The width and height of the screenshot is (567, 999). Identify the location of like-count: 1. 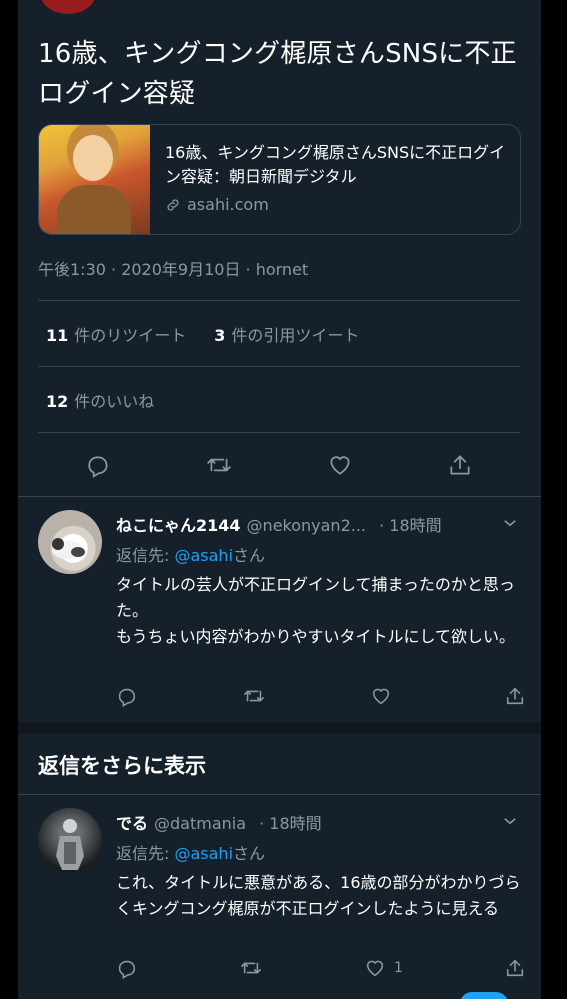
(398, 968).